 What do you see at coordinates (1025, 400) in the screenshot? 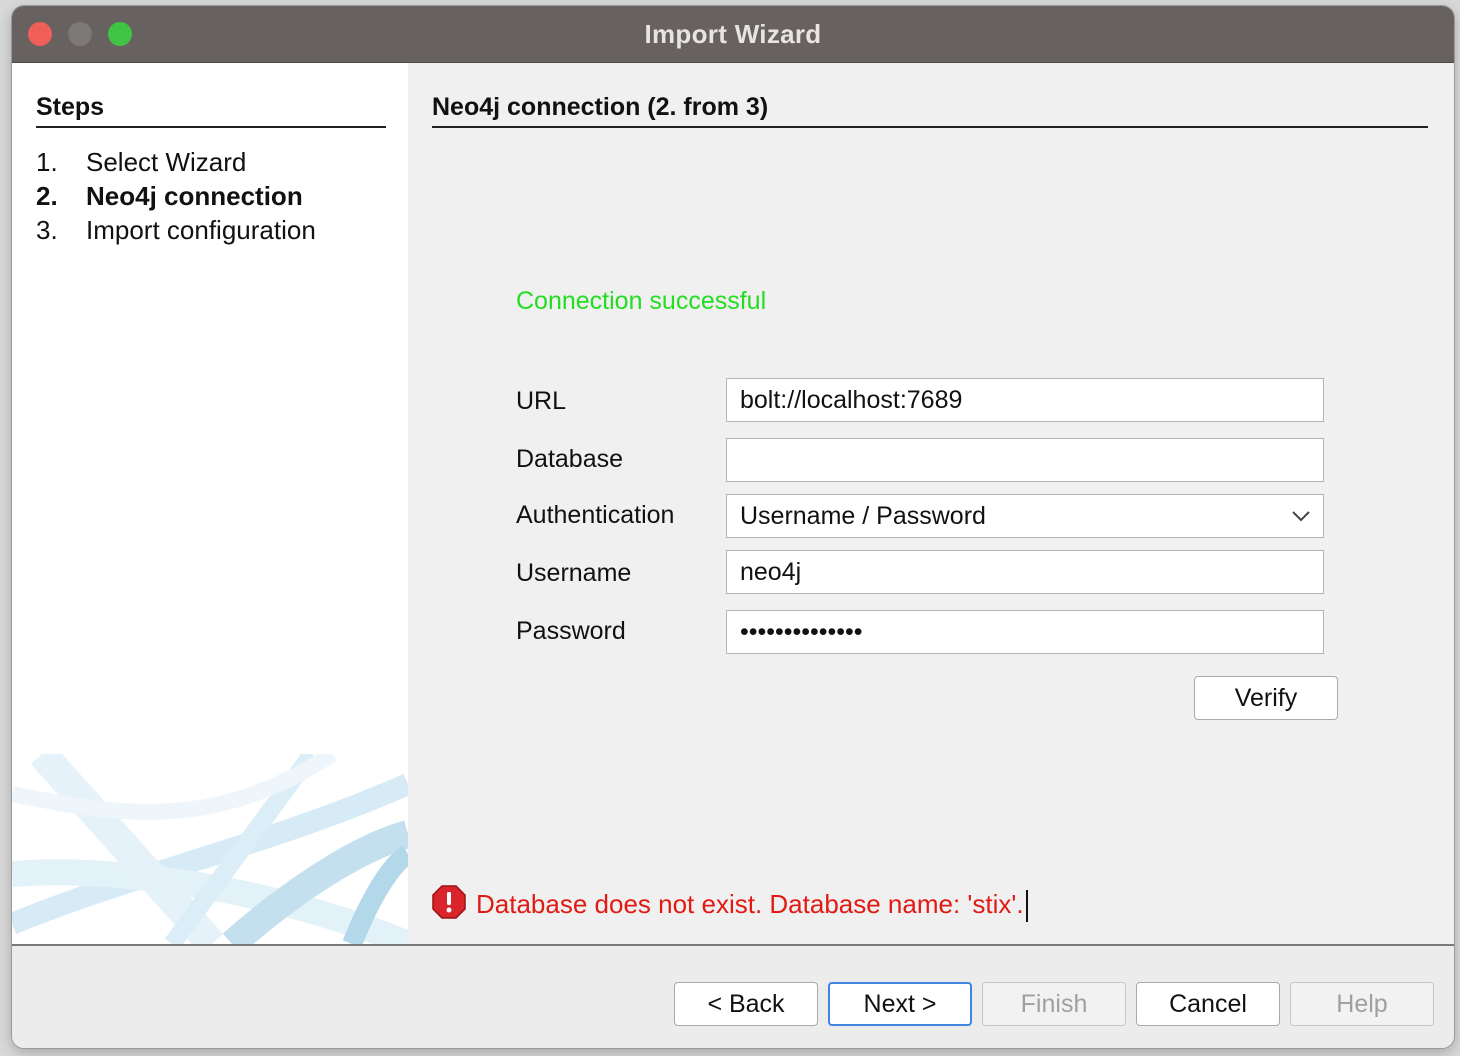
I see `url-field: bolt://localhost:7689` at bounding box center [1025, 400].